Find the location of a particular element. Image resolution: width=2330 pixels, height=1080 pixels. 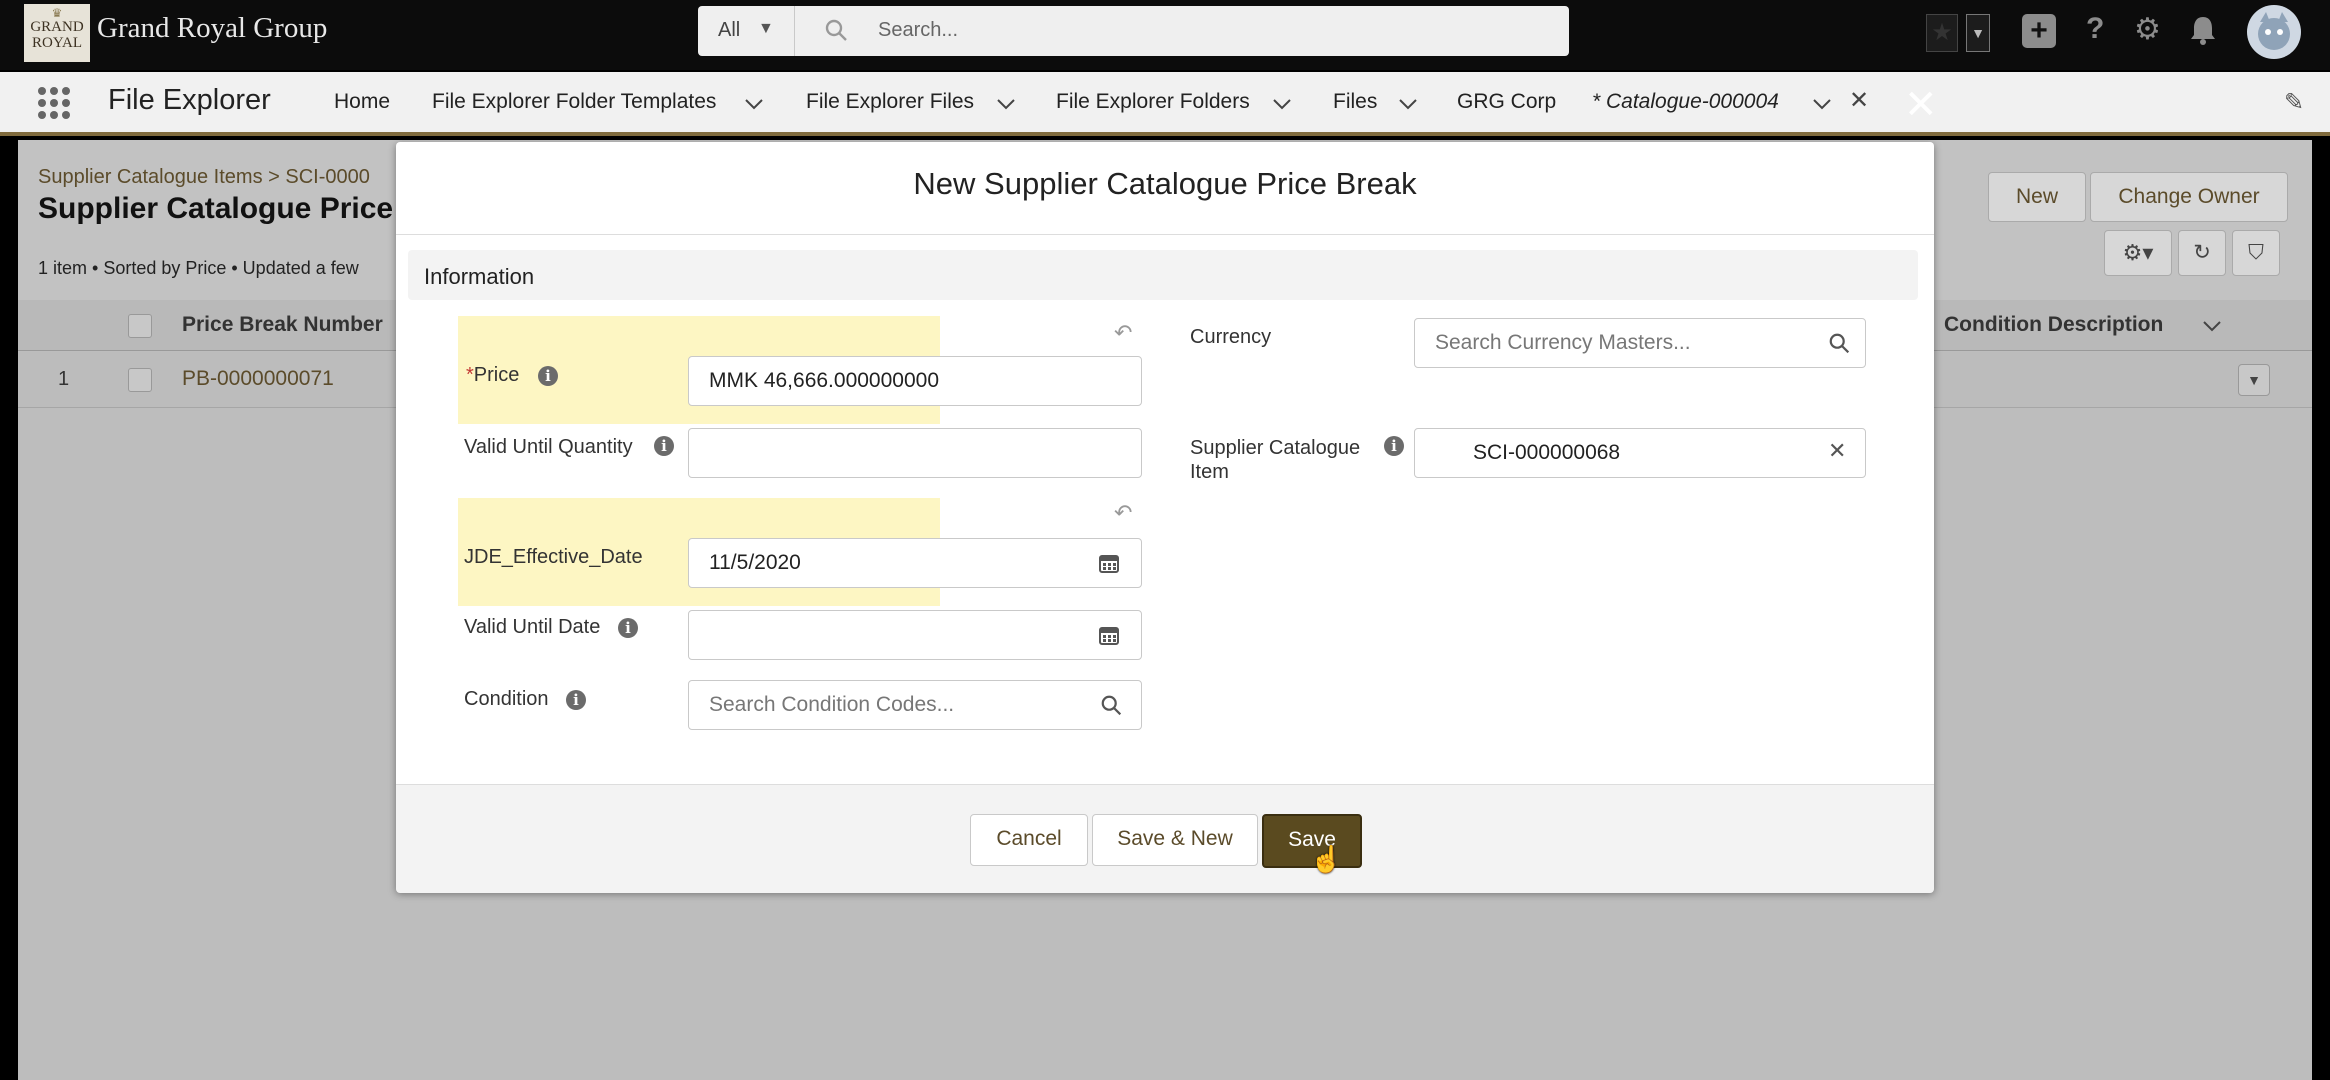

change-owner-button: Change Owner is located at coordinates (2189, 197).